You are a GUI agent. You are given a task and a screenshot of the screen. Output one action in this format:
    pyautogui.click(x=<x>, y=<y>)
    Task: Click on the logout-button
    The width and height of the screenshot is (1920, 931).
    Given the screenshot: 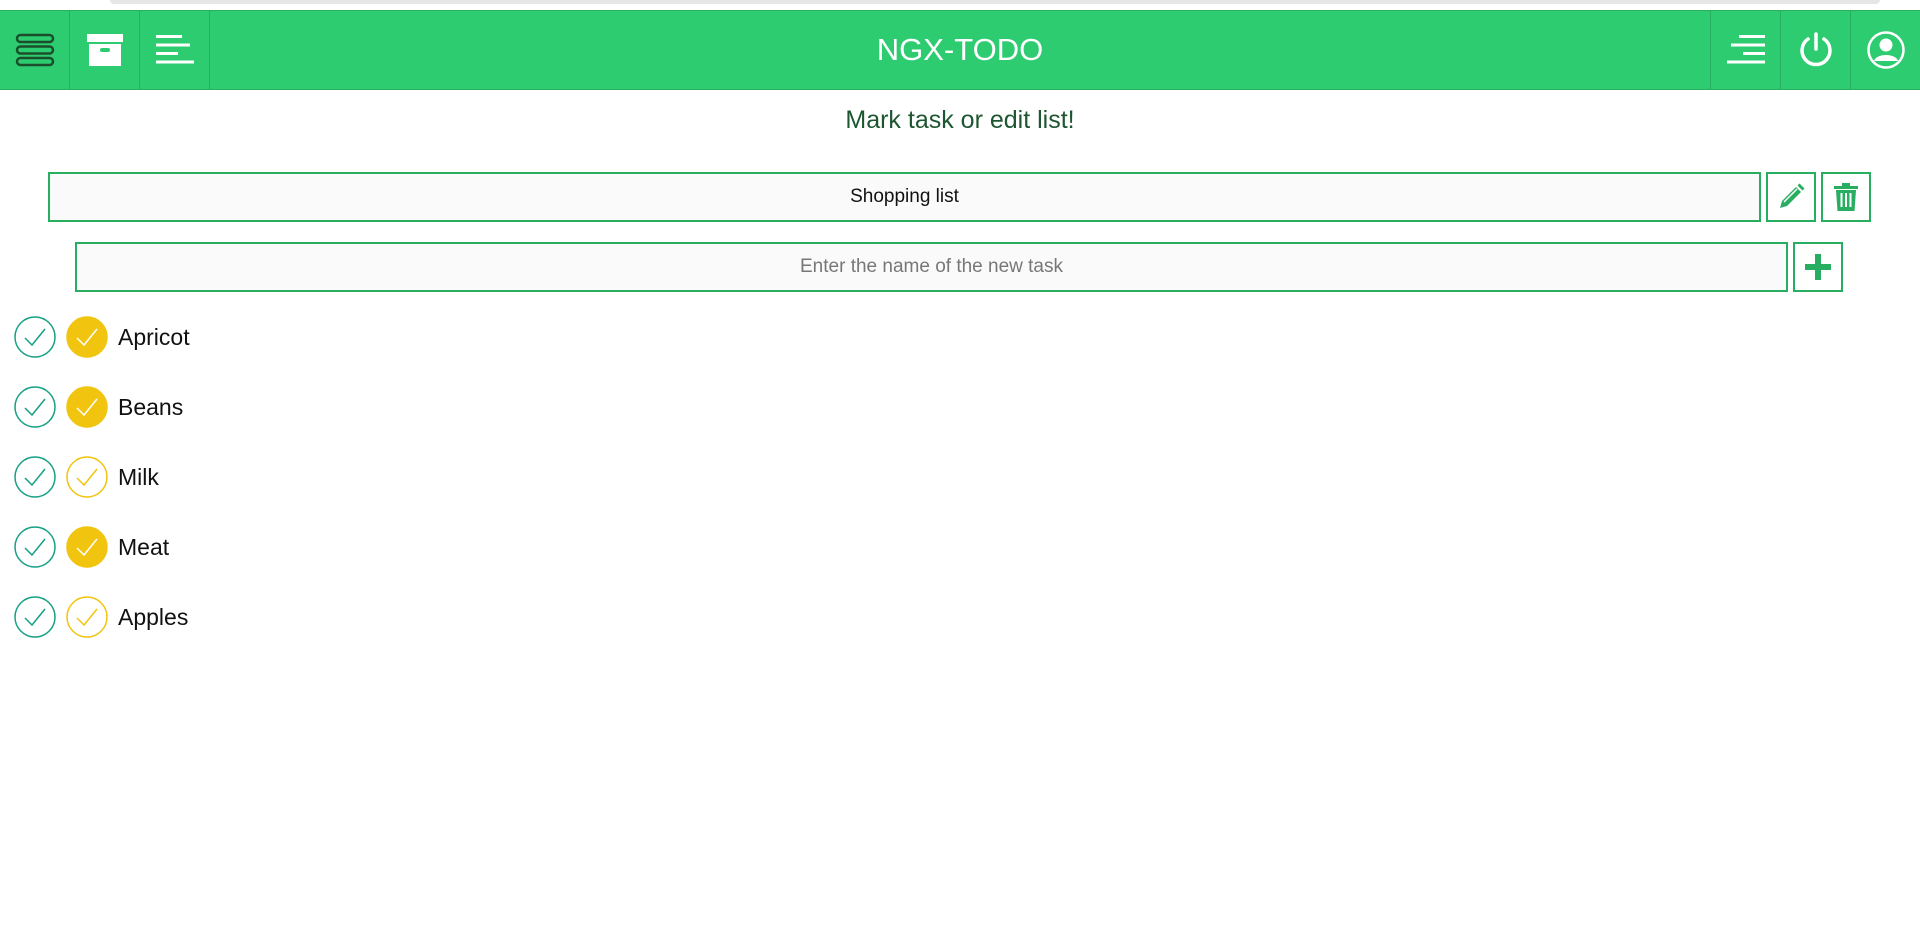 What is the action you would take?
    pyautogui.click(x=1815, y=50)
    